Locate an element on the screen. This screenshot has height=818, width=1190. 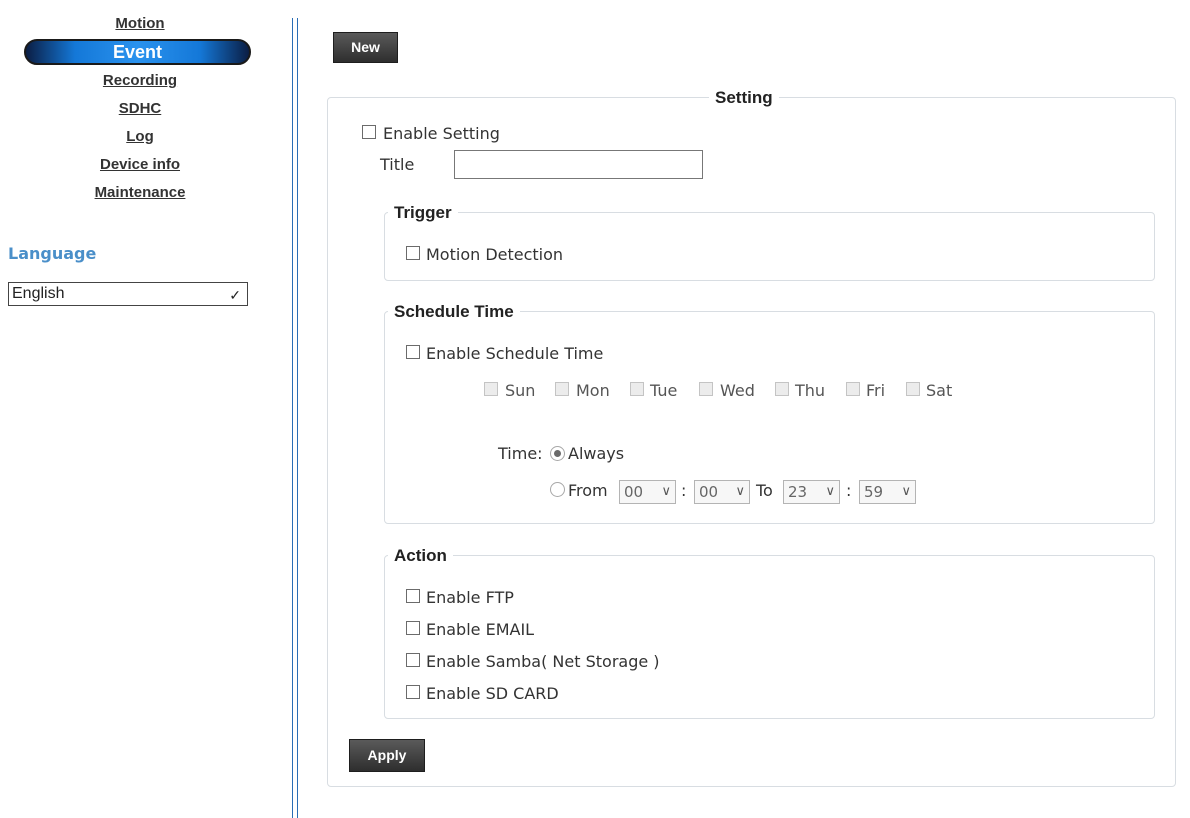
enable-samba-checkbox is located at coordinates (413, 660).